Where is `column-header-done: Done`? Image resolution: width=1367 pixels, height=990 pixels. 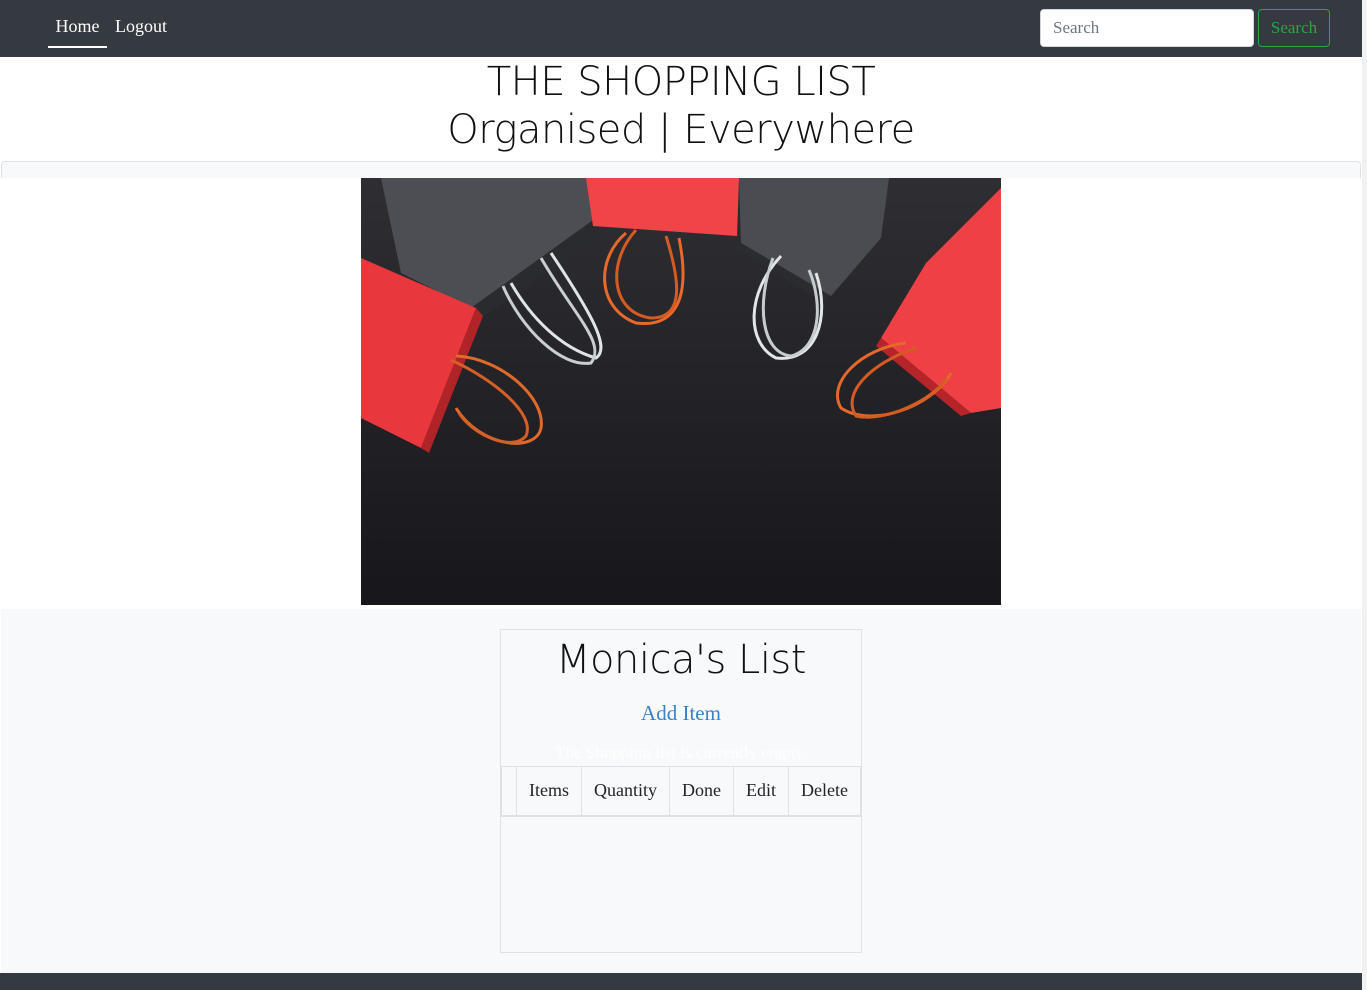 column-header-done: Done is located at coordinates (702, 791).